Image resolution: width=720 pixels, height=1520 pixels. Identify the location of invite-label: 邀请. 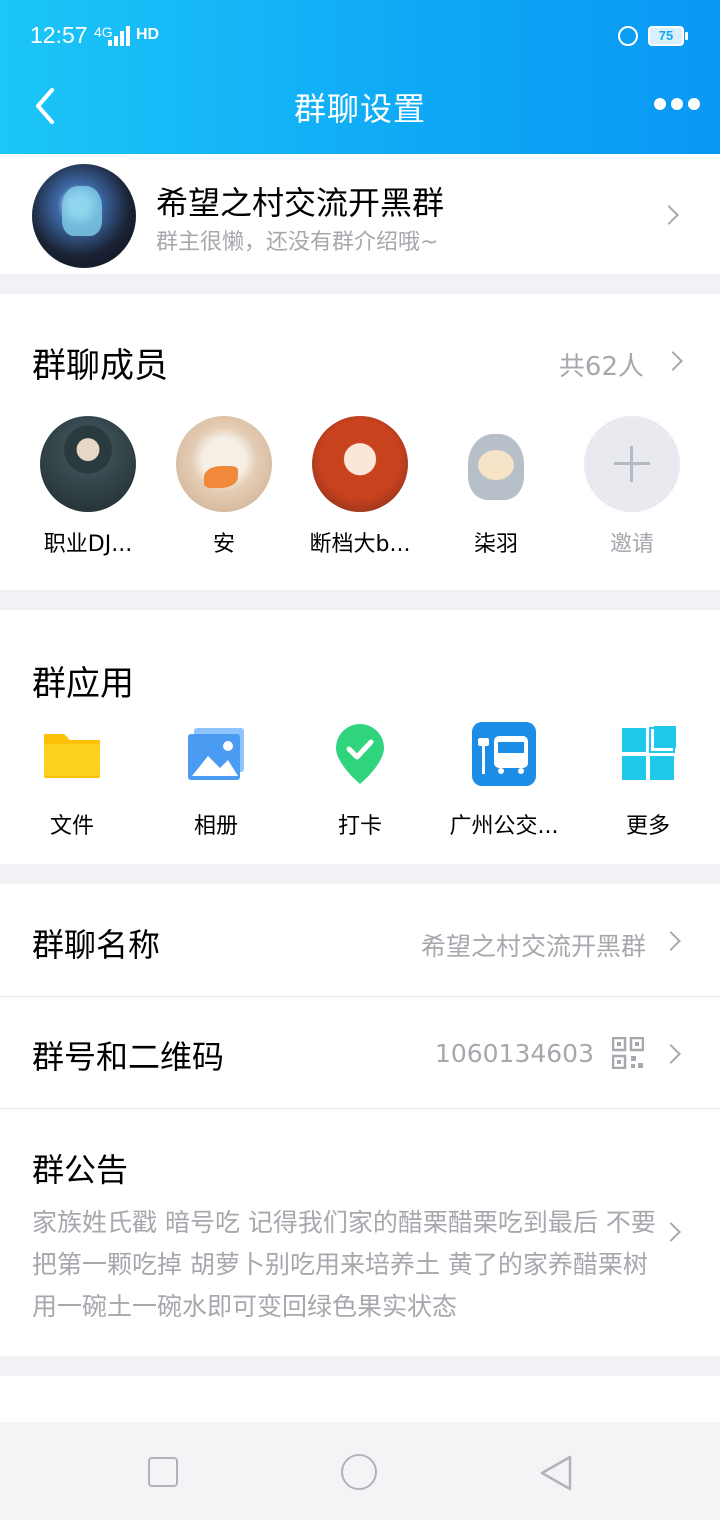
(631, 544).